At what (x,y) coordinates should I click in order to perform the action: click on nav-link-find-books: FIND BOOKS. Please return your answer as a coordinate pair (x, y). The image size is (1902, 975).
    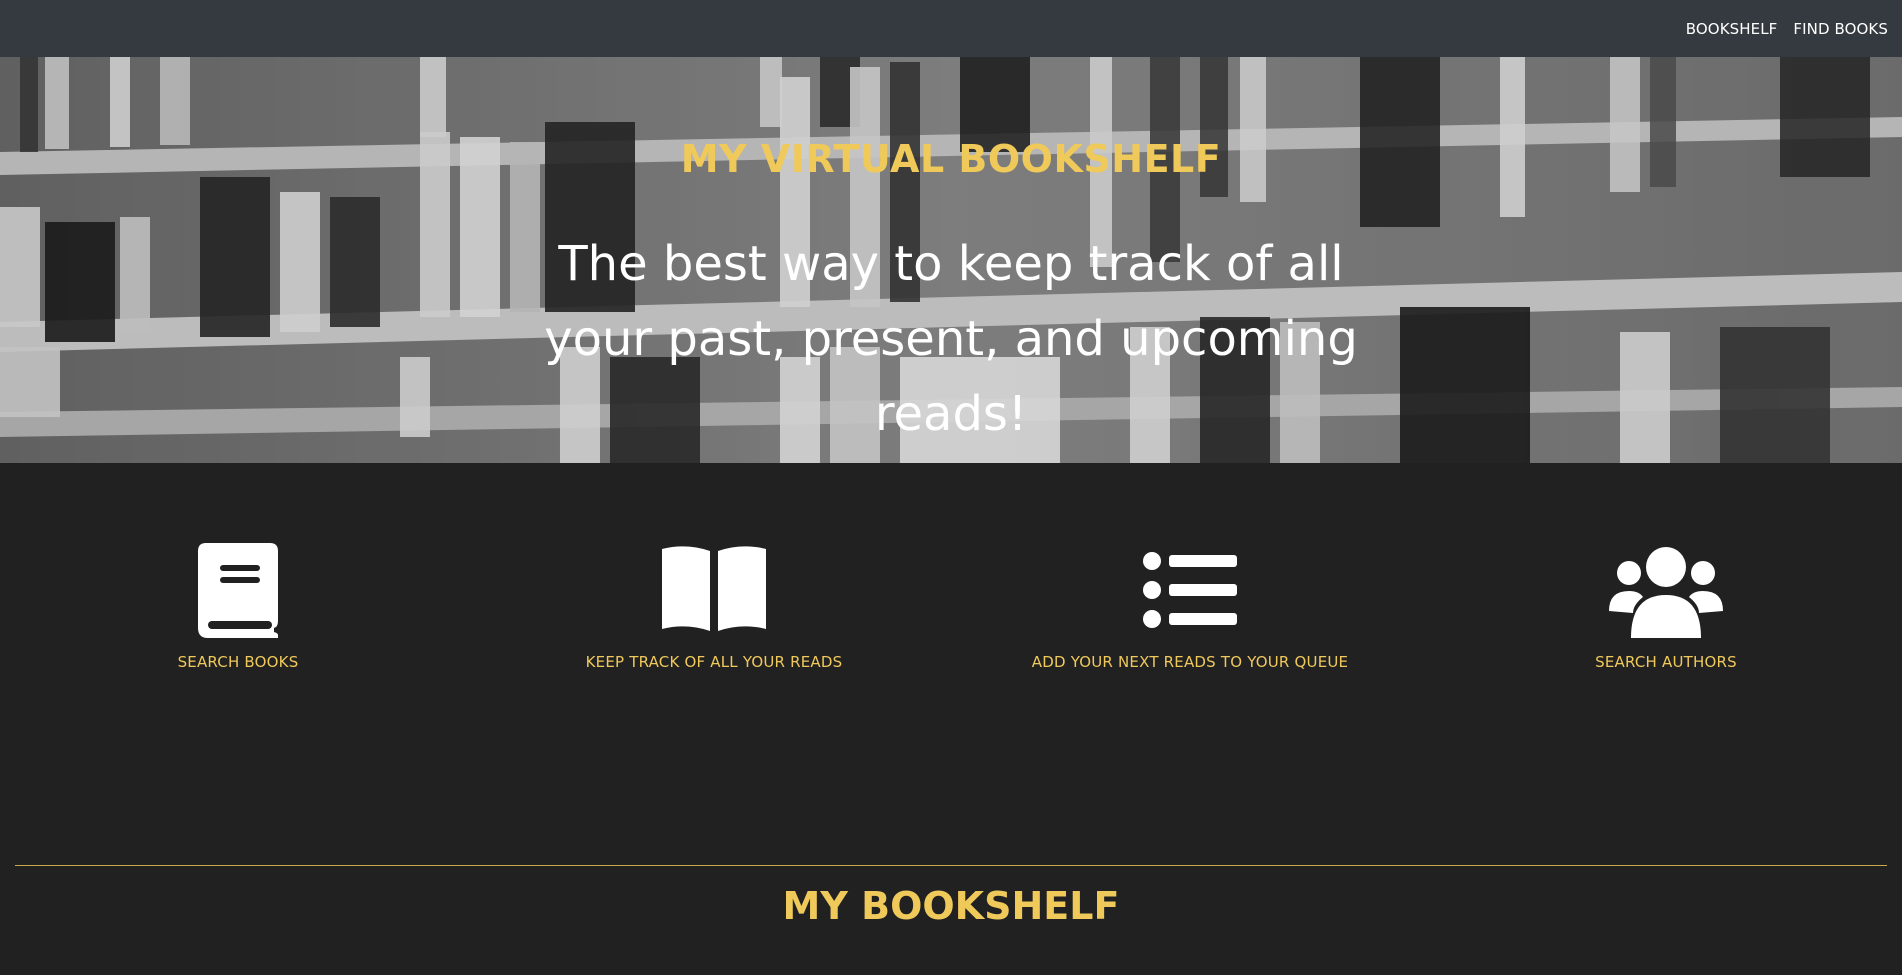
    Looking at the image, I should click on (1840, 29).